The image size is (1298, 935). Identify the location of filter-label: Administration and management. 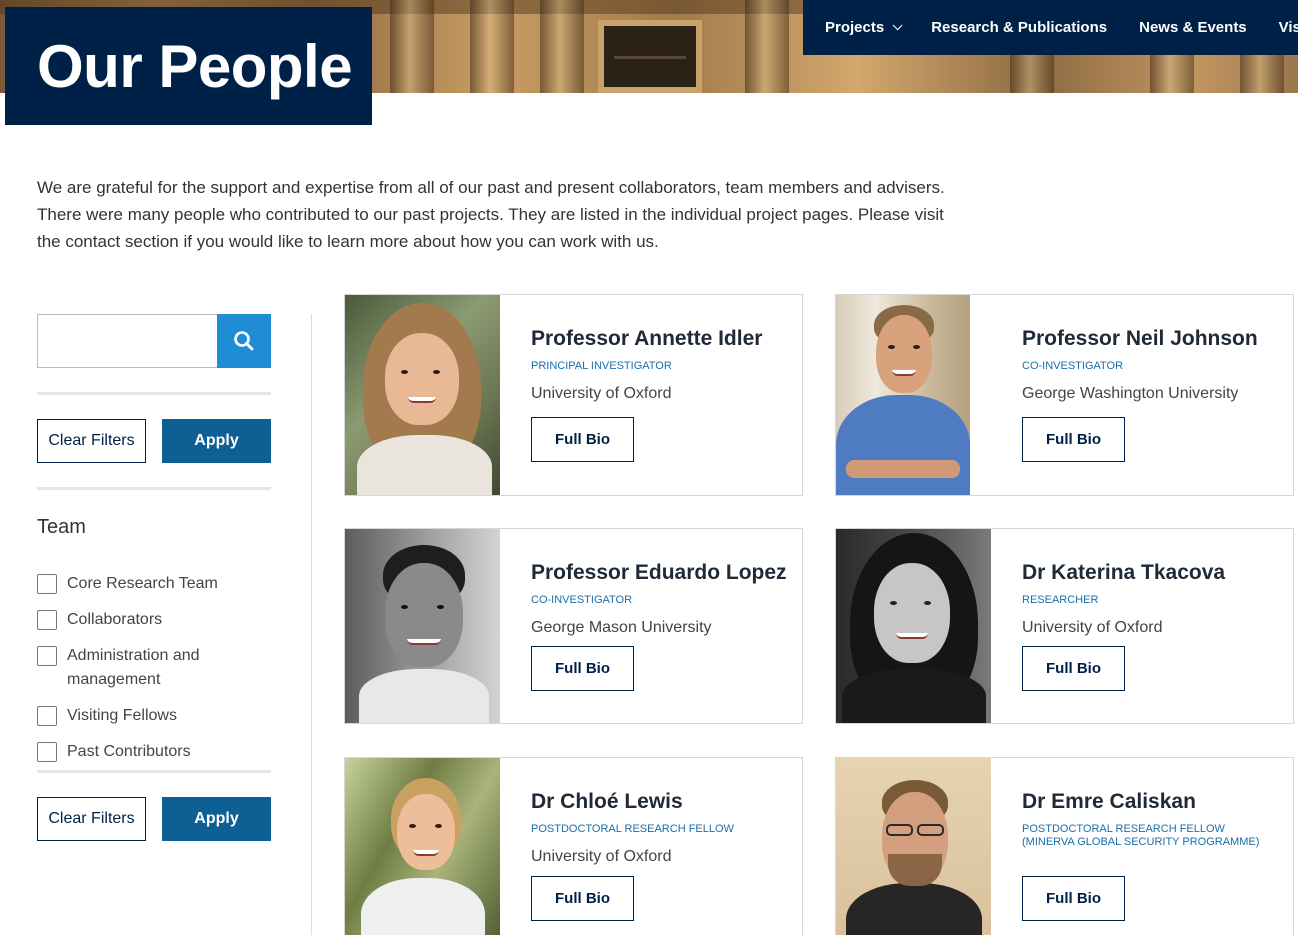
(133, 667).